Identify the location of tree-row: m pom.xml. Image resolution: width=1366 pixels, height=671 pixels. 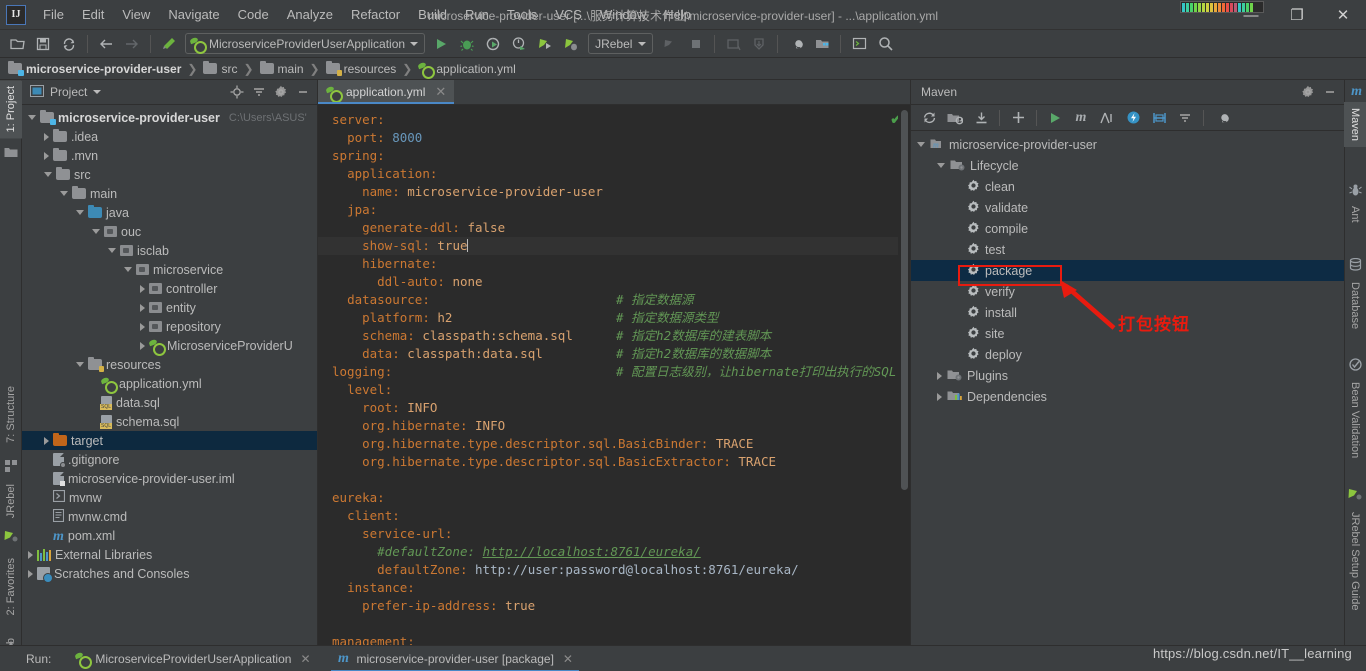
(169, 535).